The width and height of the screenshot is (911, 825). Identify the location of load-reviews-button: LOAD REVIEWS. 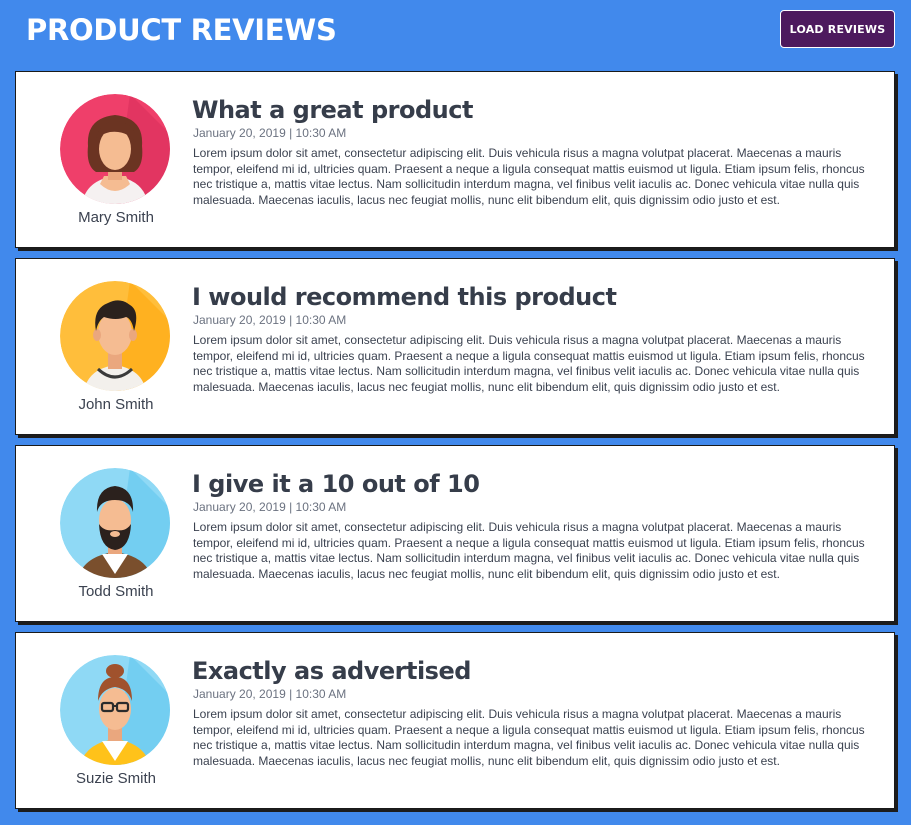
(837, 29).